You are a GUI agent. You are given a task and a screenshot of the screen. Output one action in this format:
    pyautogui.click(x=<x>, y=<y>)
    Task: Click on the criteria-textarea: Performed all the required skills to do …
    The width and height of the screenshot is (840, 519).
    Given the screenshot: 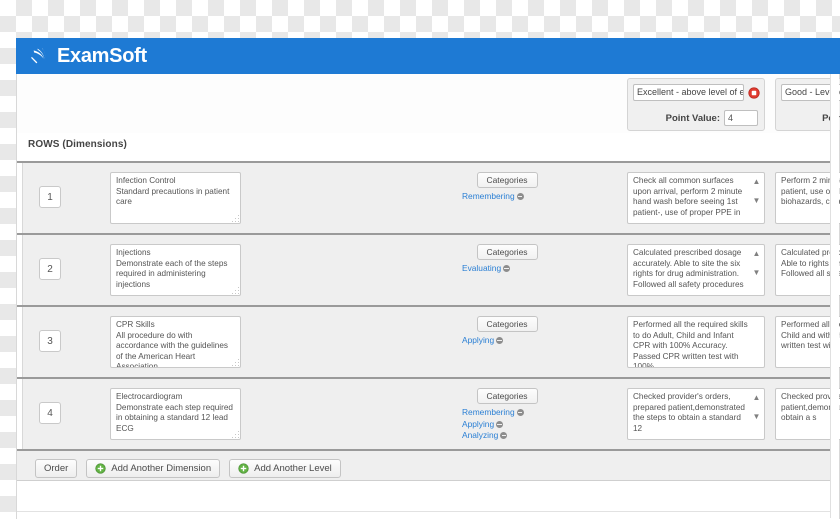 What is the action you would take?
    pyautogui.click(x=696, y=342)
    